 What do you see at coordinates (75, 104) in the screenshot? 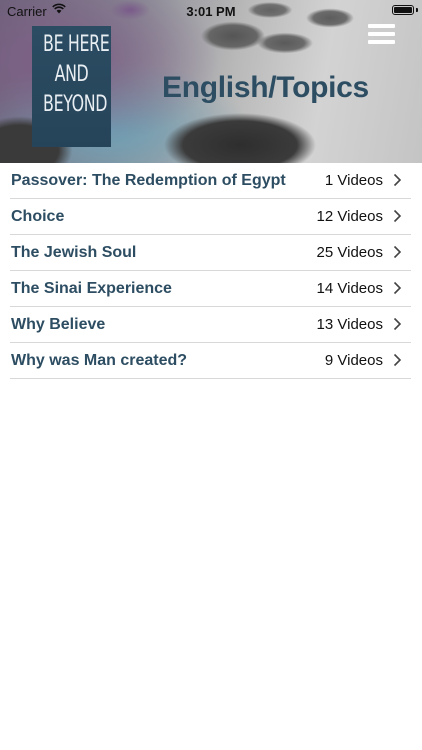
I see `logo-line: BEYOND` at bounding box center [75, 104].